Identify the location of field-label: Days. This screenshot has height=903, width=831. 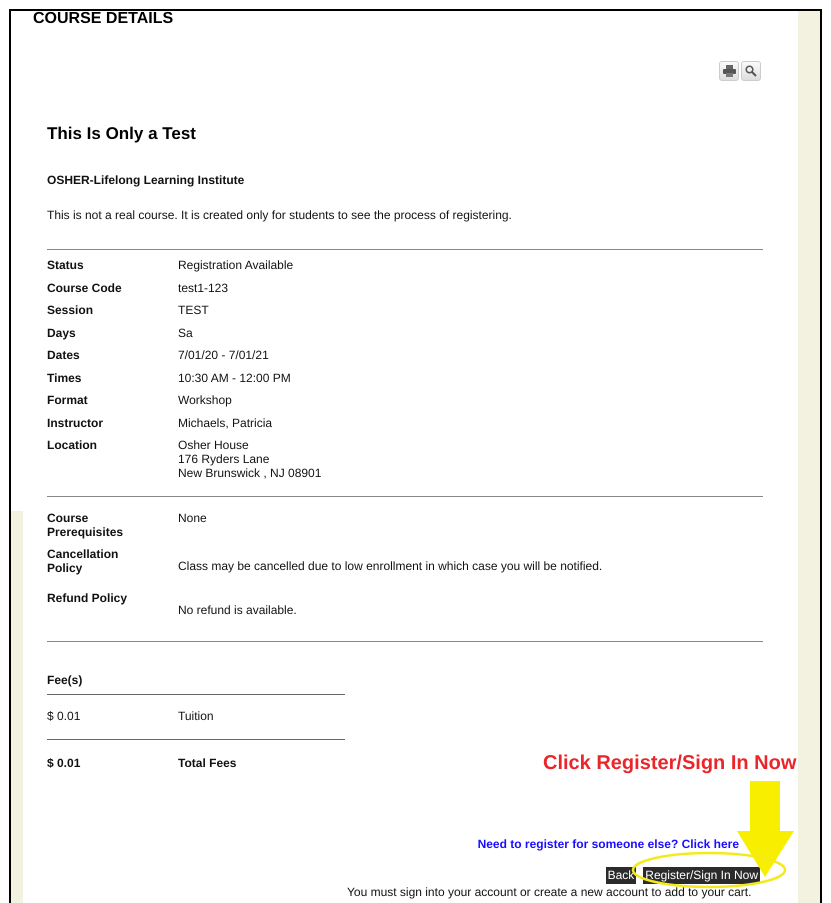
(62, 333).